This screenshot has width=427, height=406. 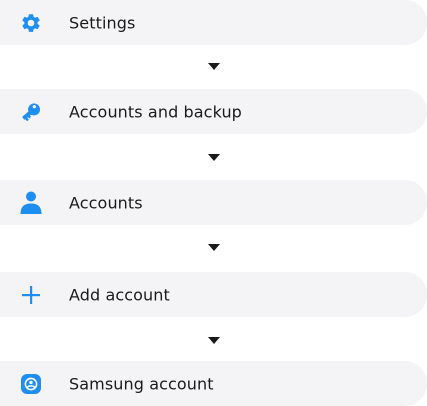 What do you see at coordinates (213, 202) in the screenshot?
I see `step-accounts: Accounts` at bounding box center [213, 202].